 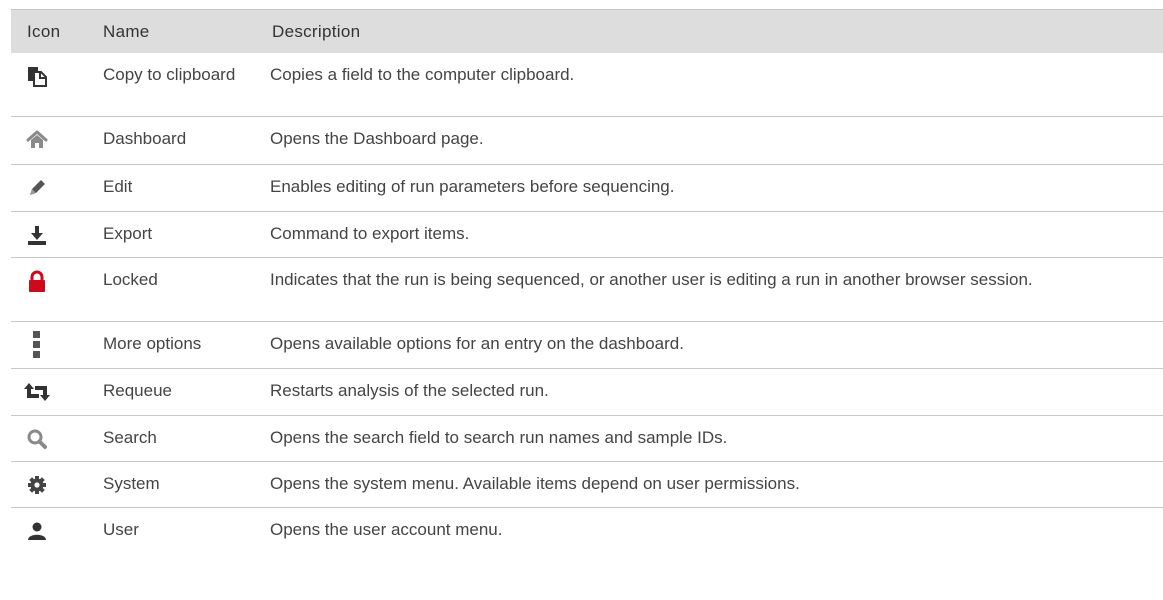 I want to click on table-header: Icon Name Description, so click(x=587, y=31).